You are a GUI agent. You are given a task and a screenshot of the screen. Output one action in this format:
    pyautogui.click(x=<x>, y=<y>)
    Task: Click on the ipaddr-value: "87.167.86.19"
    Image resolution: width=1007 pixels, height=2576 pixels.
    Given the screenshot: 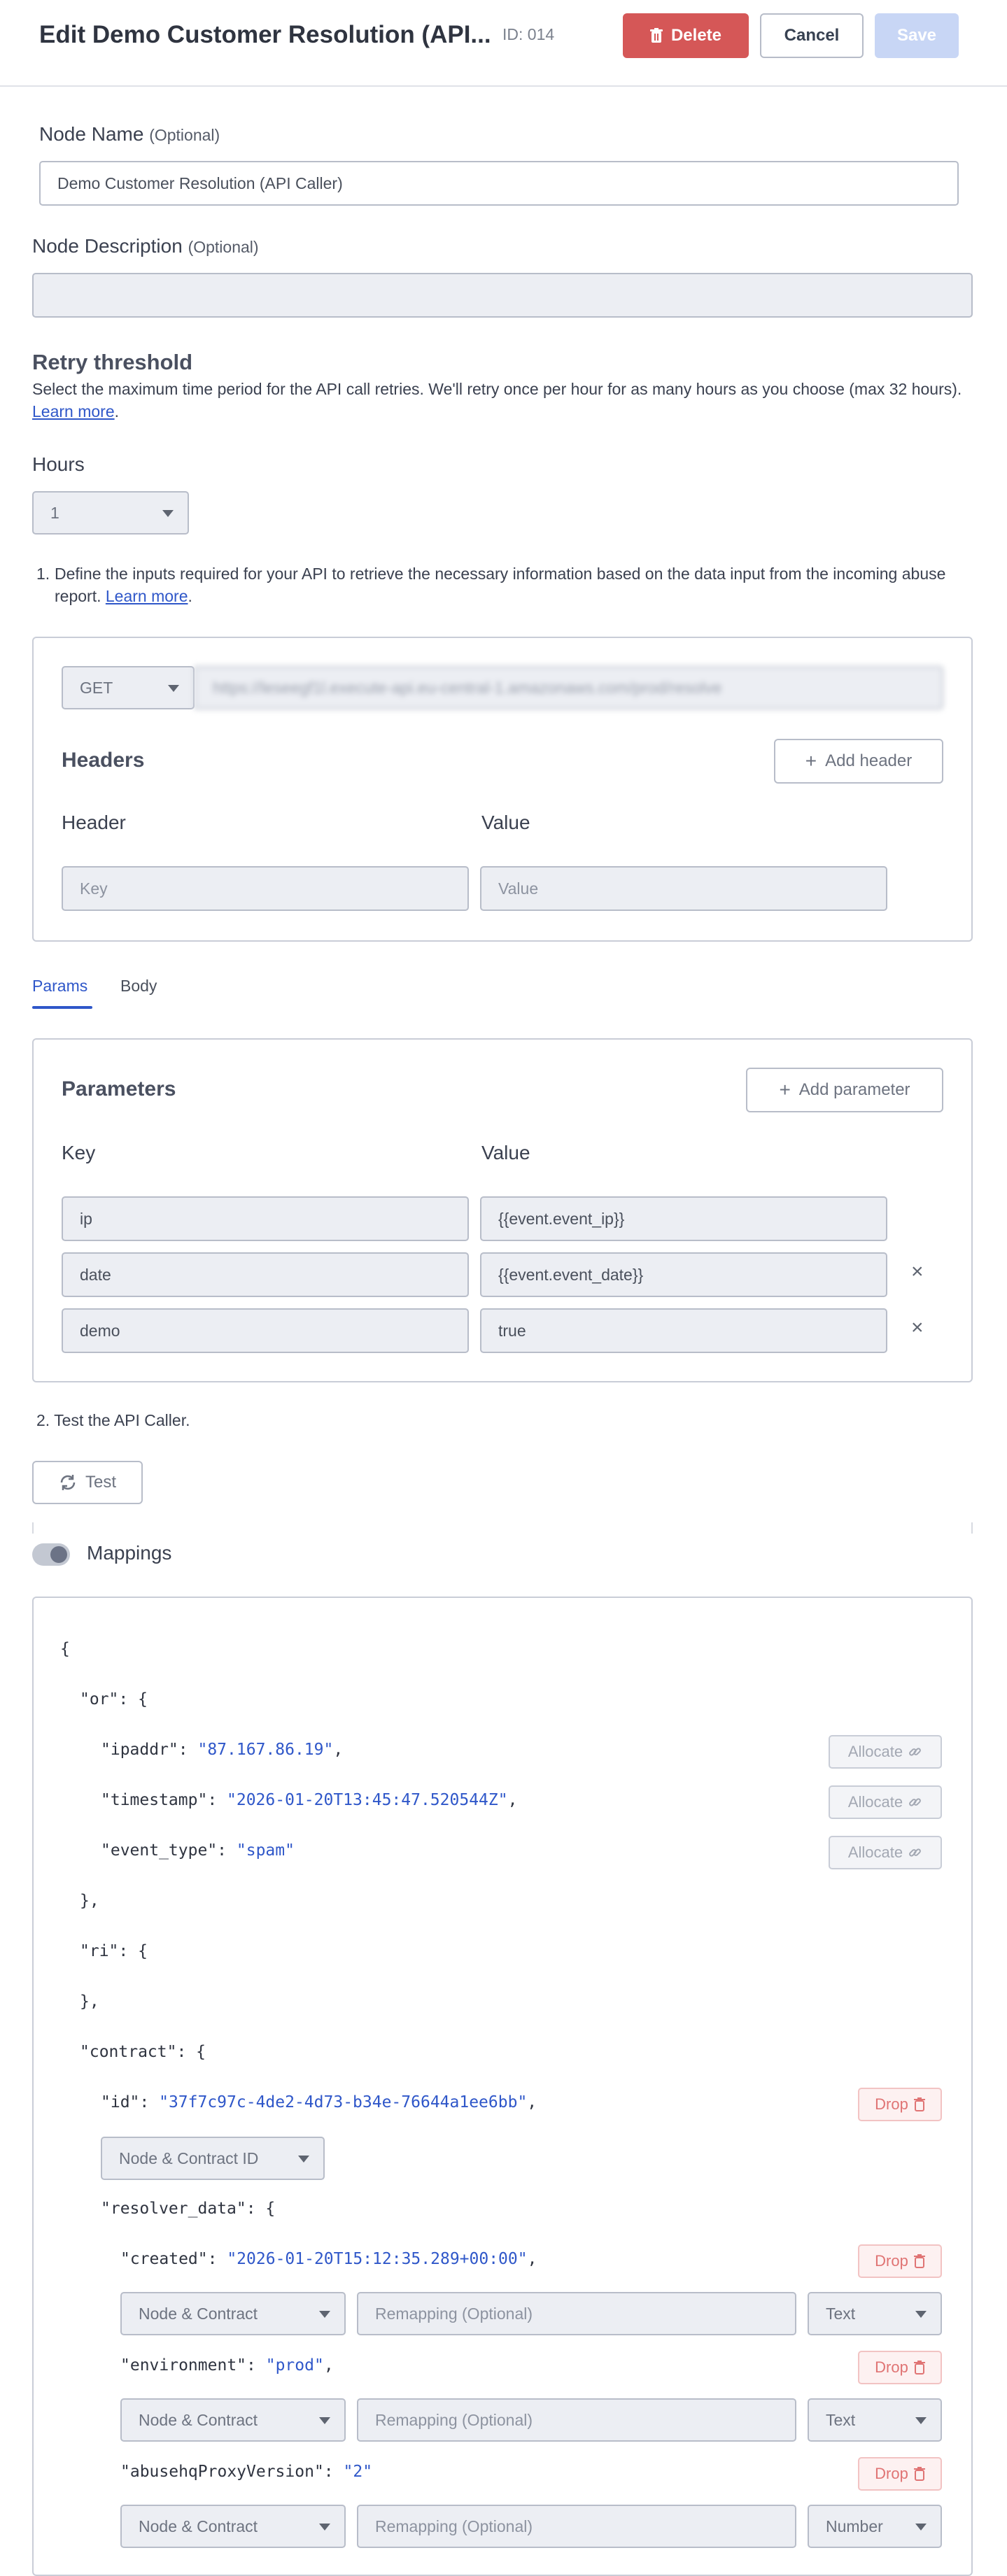 What is the action you would take?
    pyautogui.click(x=266, y=1750)
    